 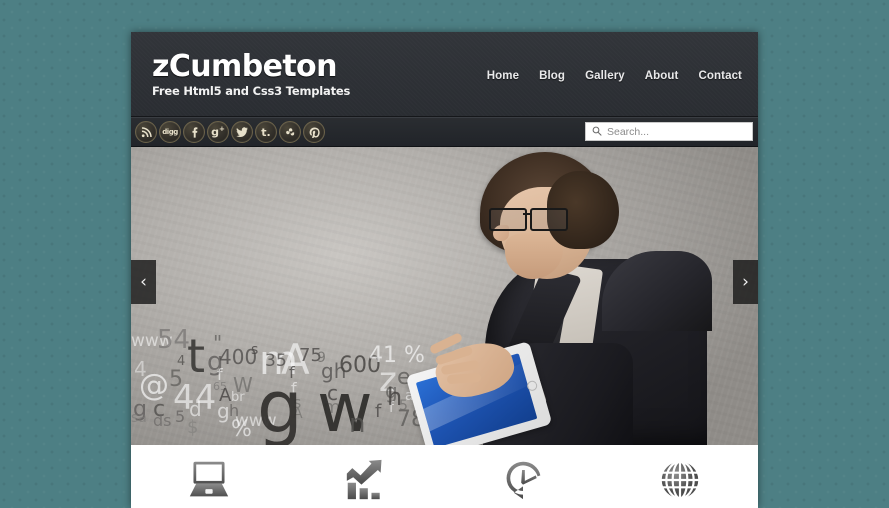 I want to click on feature-item-chart, so click(x=366, y=480).